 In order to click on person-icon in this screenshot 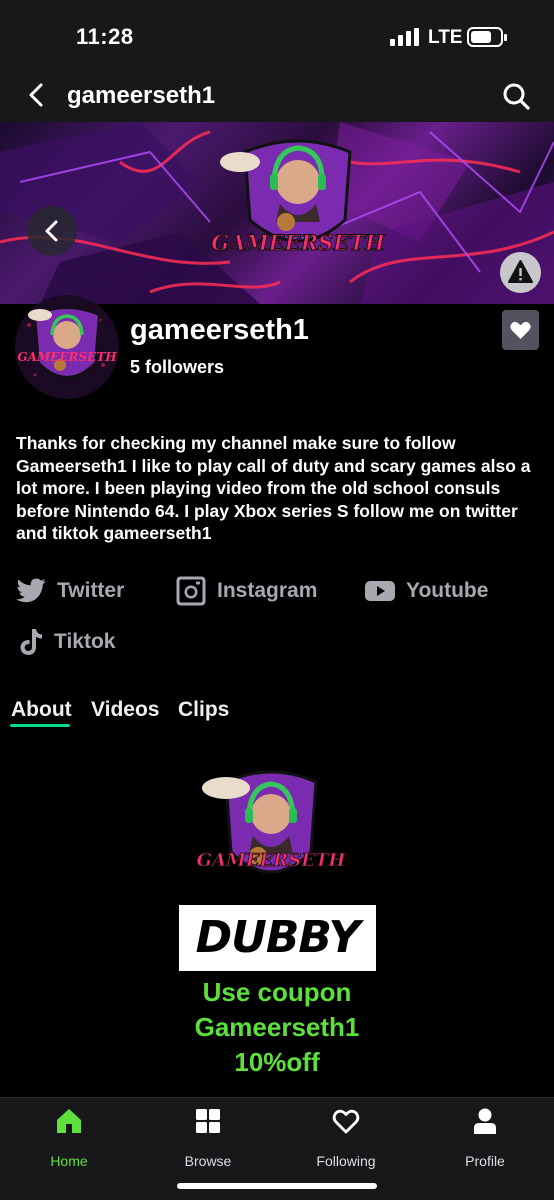, I will do `click(485, 1121)`.